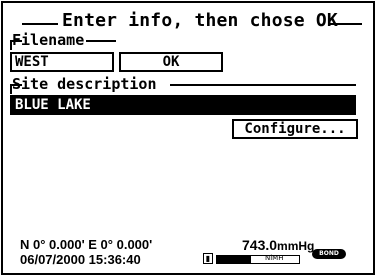 The height and width of the screenshot is (278, 378). I want to click on filename-group-line, so click(101, 41).